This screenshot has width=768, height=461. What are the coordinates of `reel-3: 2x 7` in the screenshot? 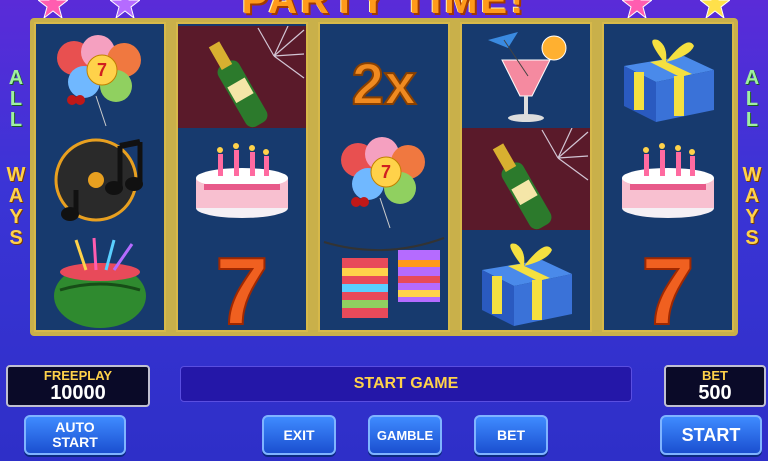 It's located at (384, 177).